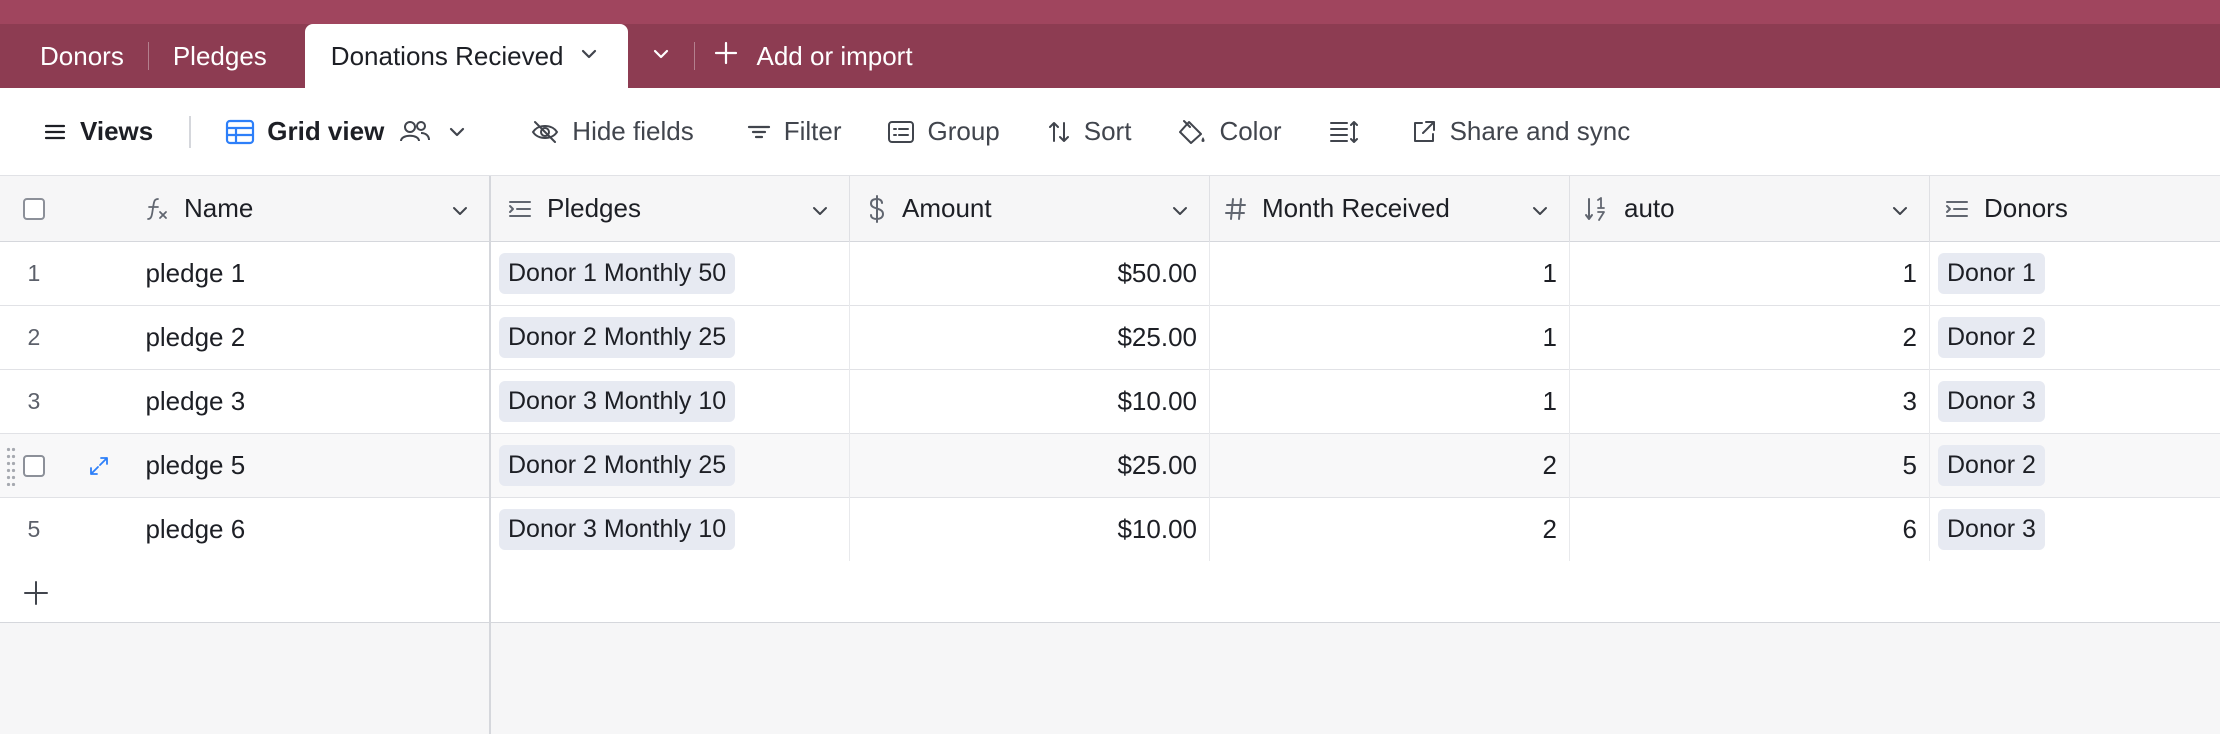  What do you see at coordinates (11, 466) in the screenshot?
I see `drag-handle` at bounding box center [11, 466].